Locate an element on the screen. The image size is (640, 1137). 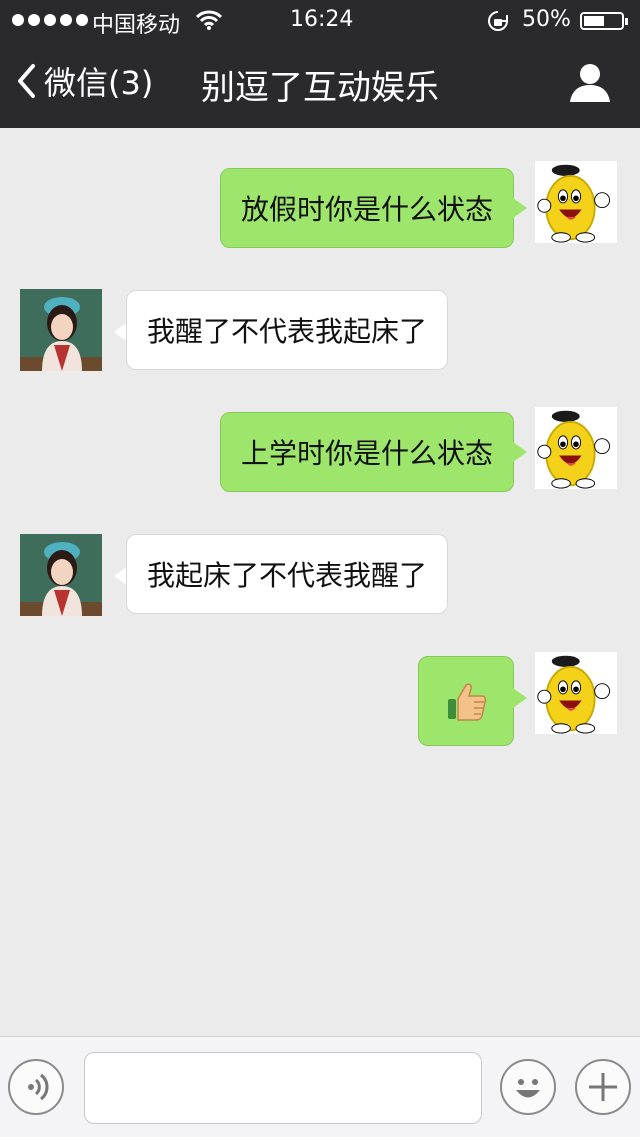
input-toolbar is located at coordinates (320, 1086).